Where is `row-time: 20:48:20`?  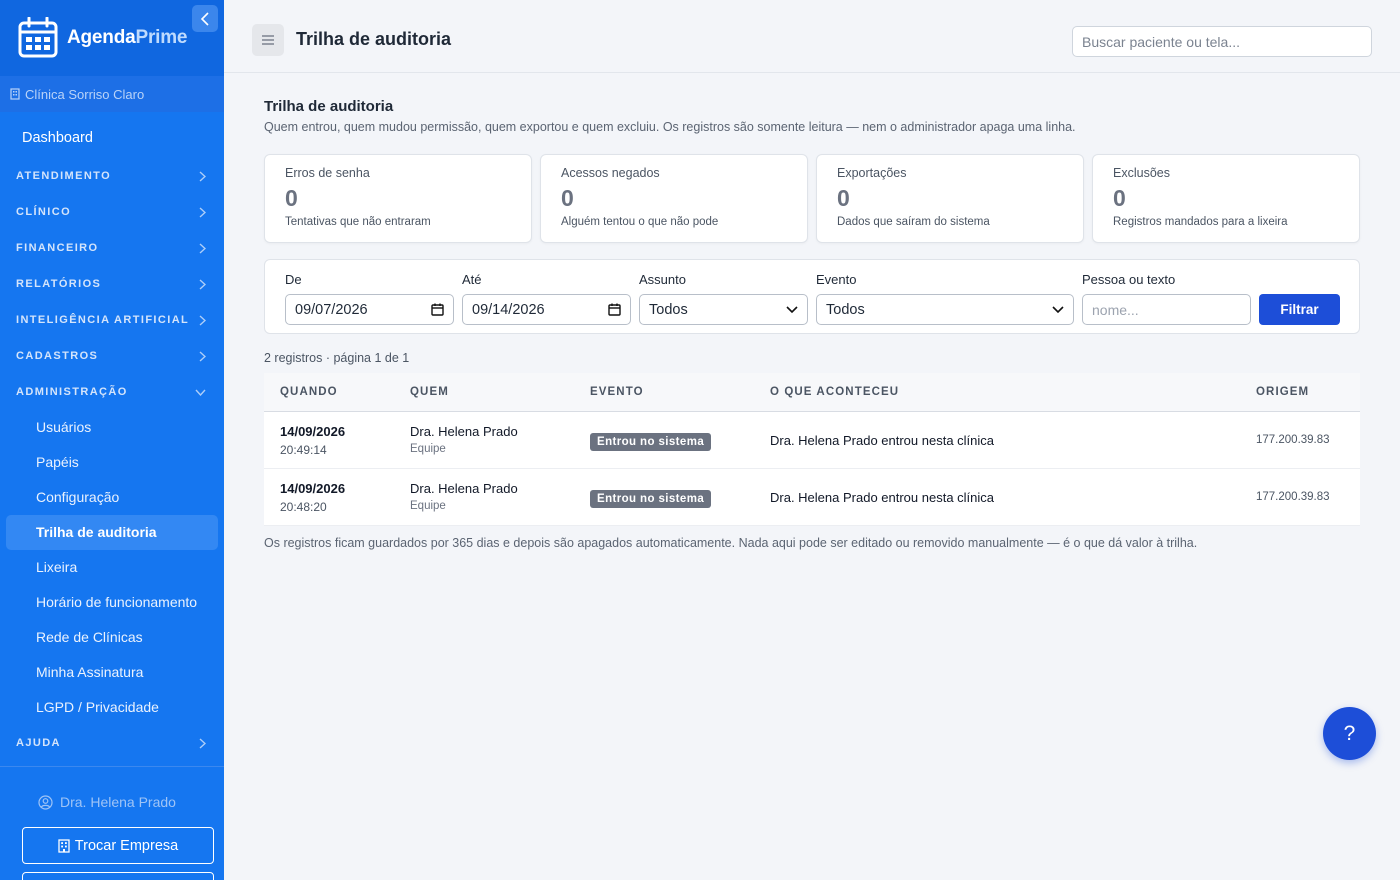 row-time: 20:48:20 is located at coordinates (303, 507).